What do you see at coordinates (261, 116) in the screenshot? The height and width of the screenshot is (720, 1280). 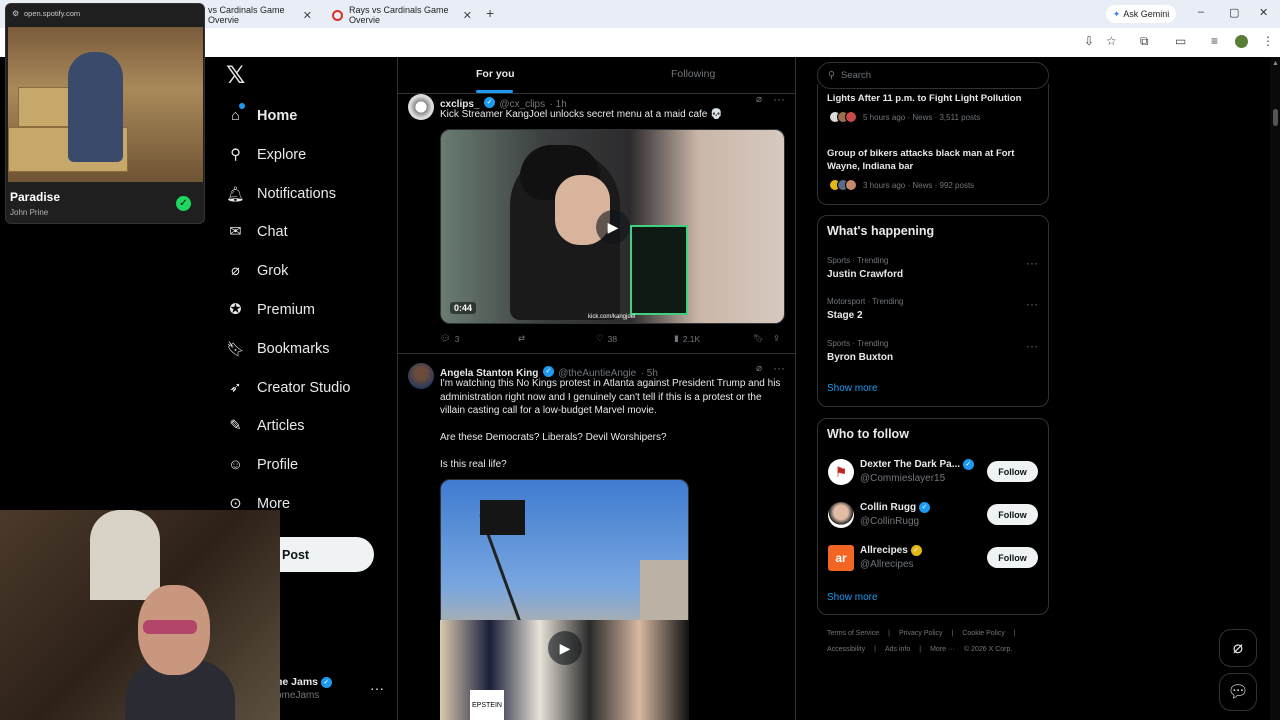 I see `nav-item-home: ⌂ Home` at bounding box center [261, 116].